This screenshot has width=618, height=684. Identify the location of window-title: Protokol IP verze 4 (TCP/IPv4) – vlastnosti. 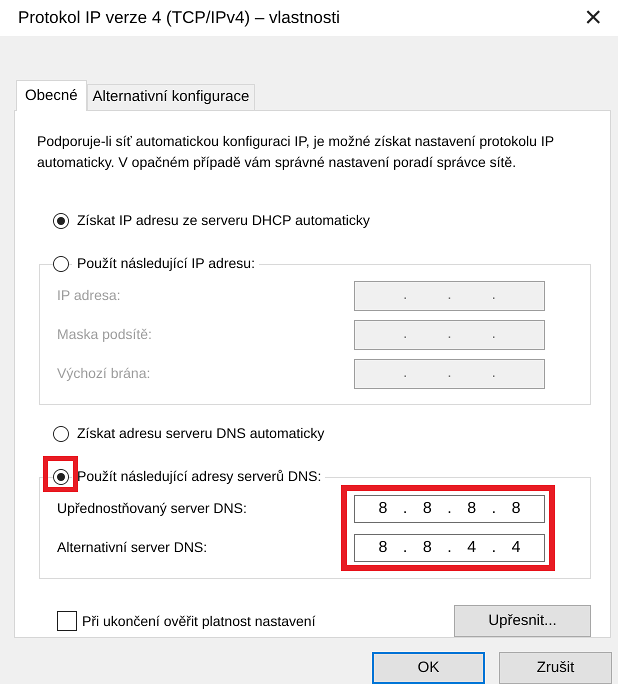
(179, 18).